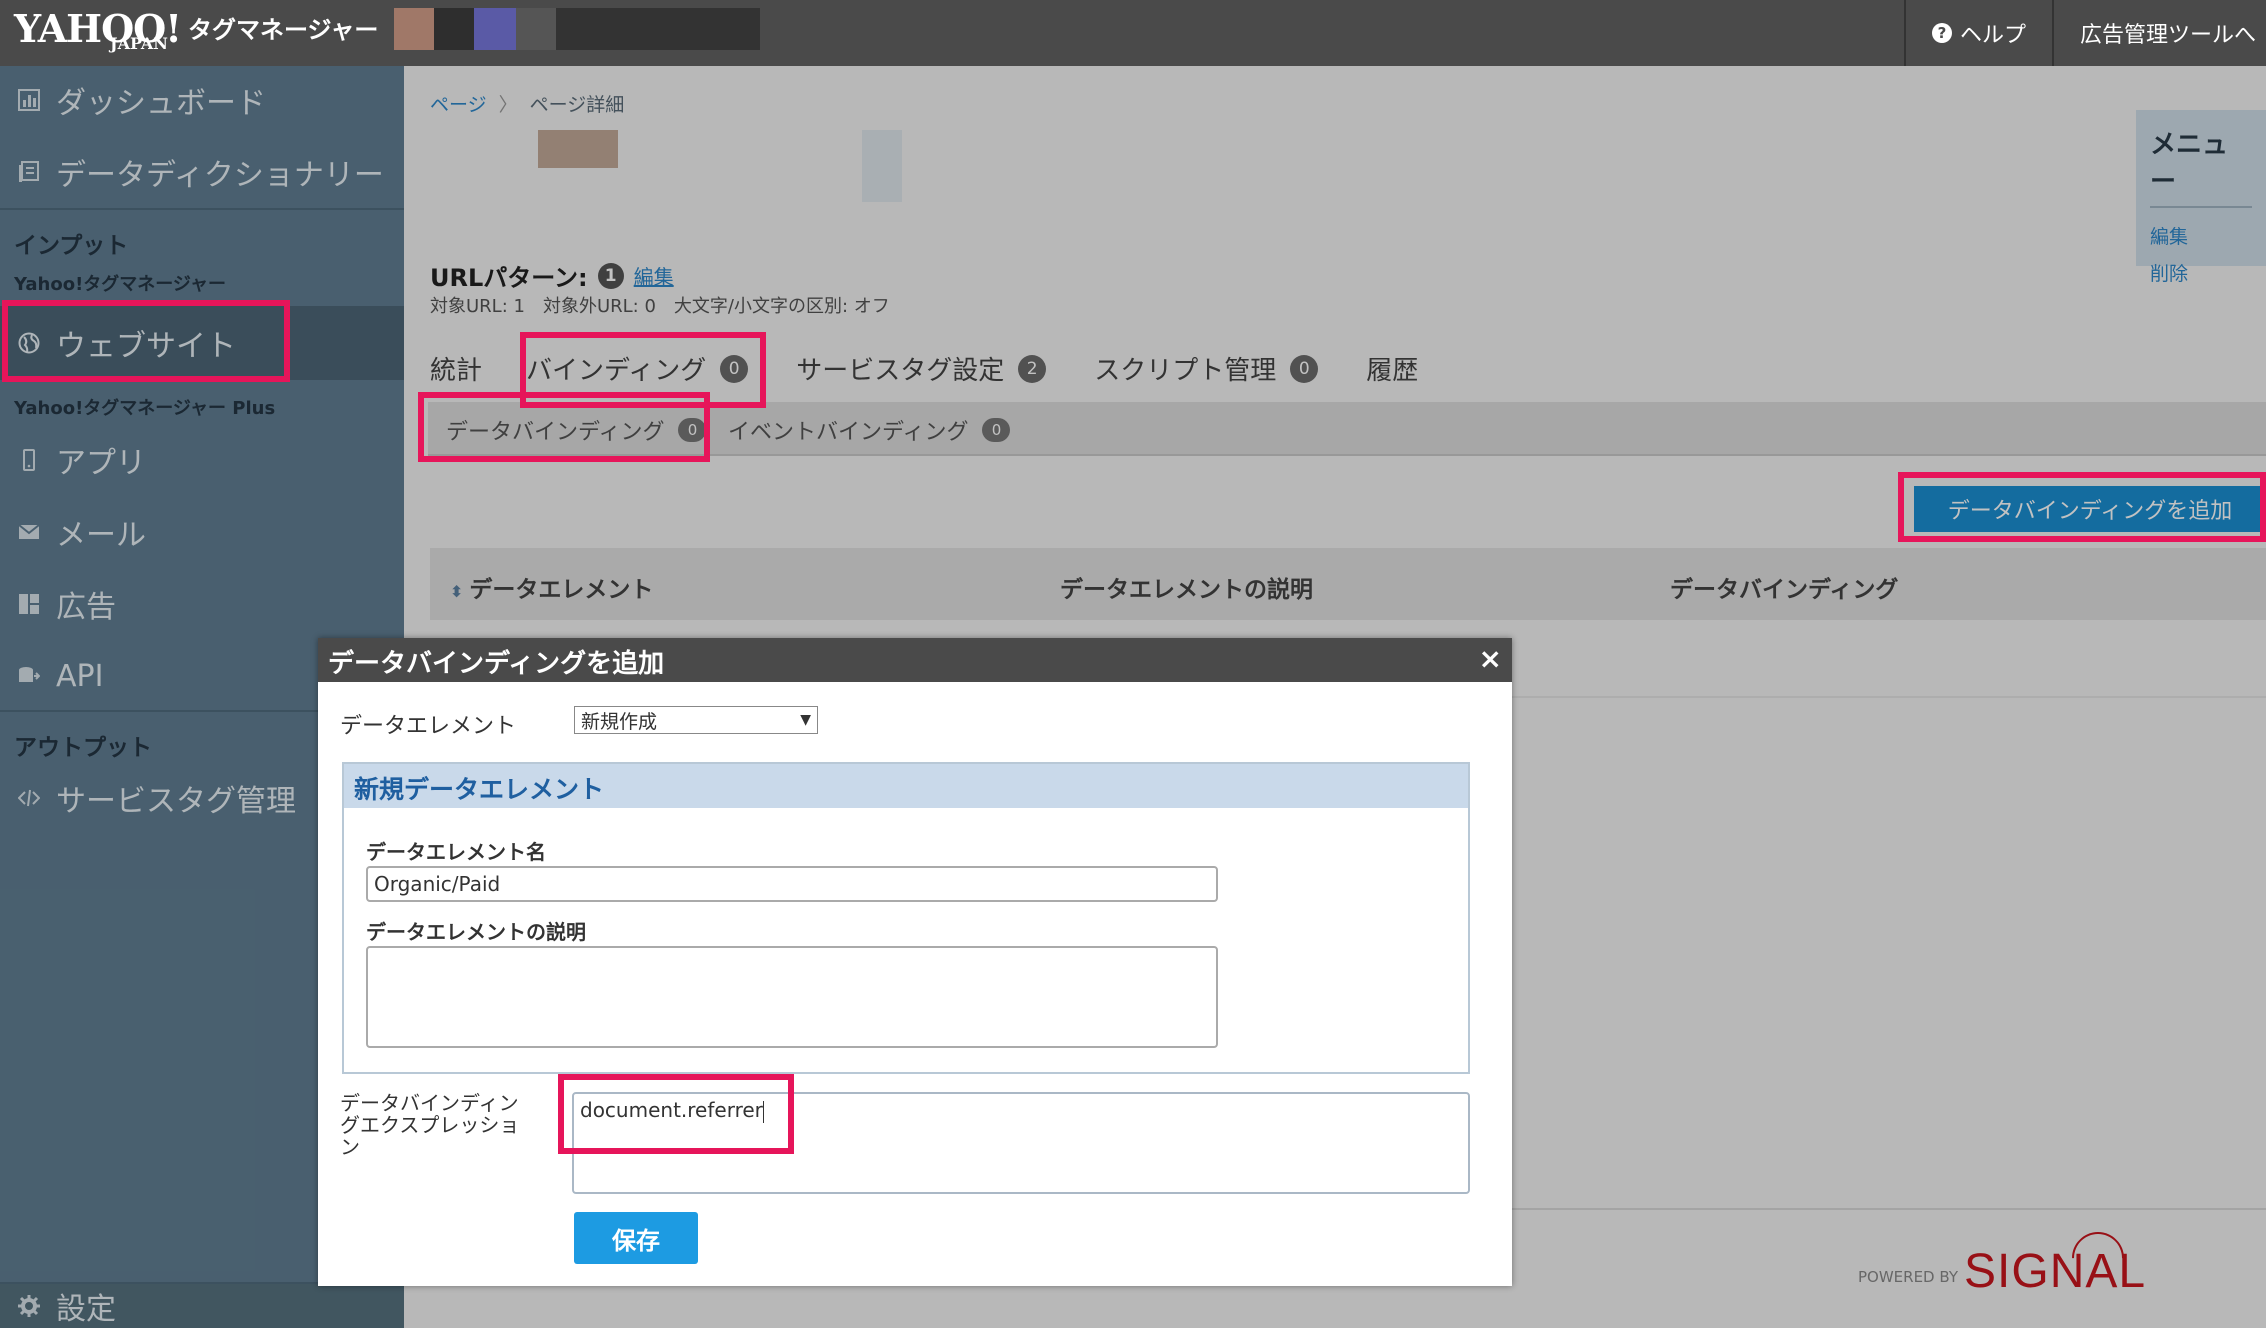  I want to click on account-name-redacted, so click(658, 29).